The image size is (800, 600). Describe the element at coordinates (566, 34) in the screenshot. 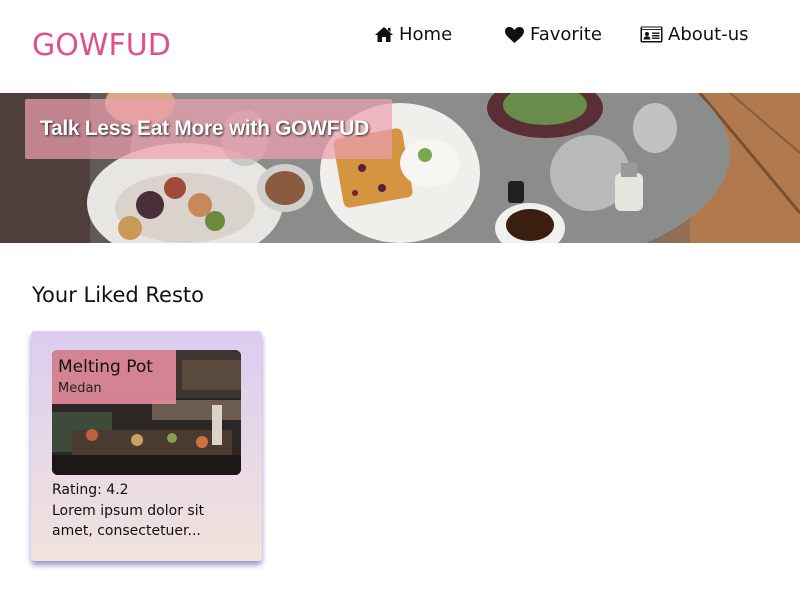

I see `nav-favorite-label: Favorite` at that location.